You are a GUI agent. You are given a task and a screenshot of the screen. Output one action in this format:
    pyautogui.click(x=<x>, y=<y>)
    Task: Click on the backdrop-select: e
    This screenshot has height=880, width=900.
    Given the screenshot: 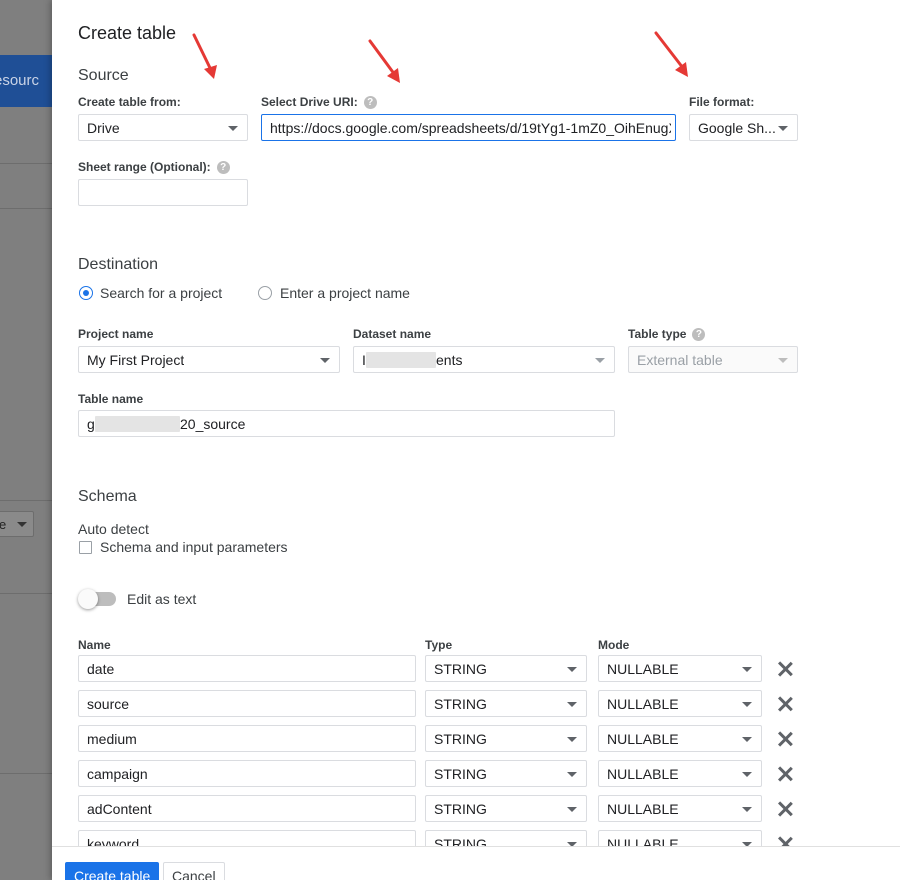 What is the action you would take?
    pyautogui.click(x=17, y=524)
    